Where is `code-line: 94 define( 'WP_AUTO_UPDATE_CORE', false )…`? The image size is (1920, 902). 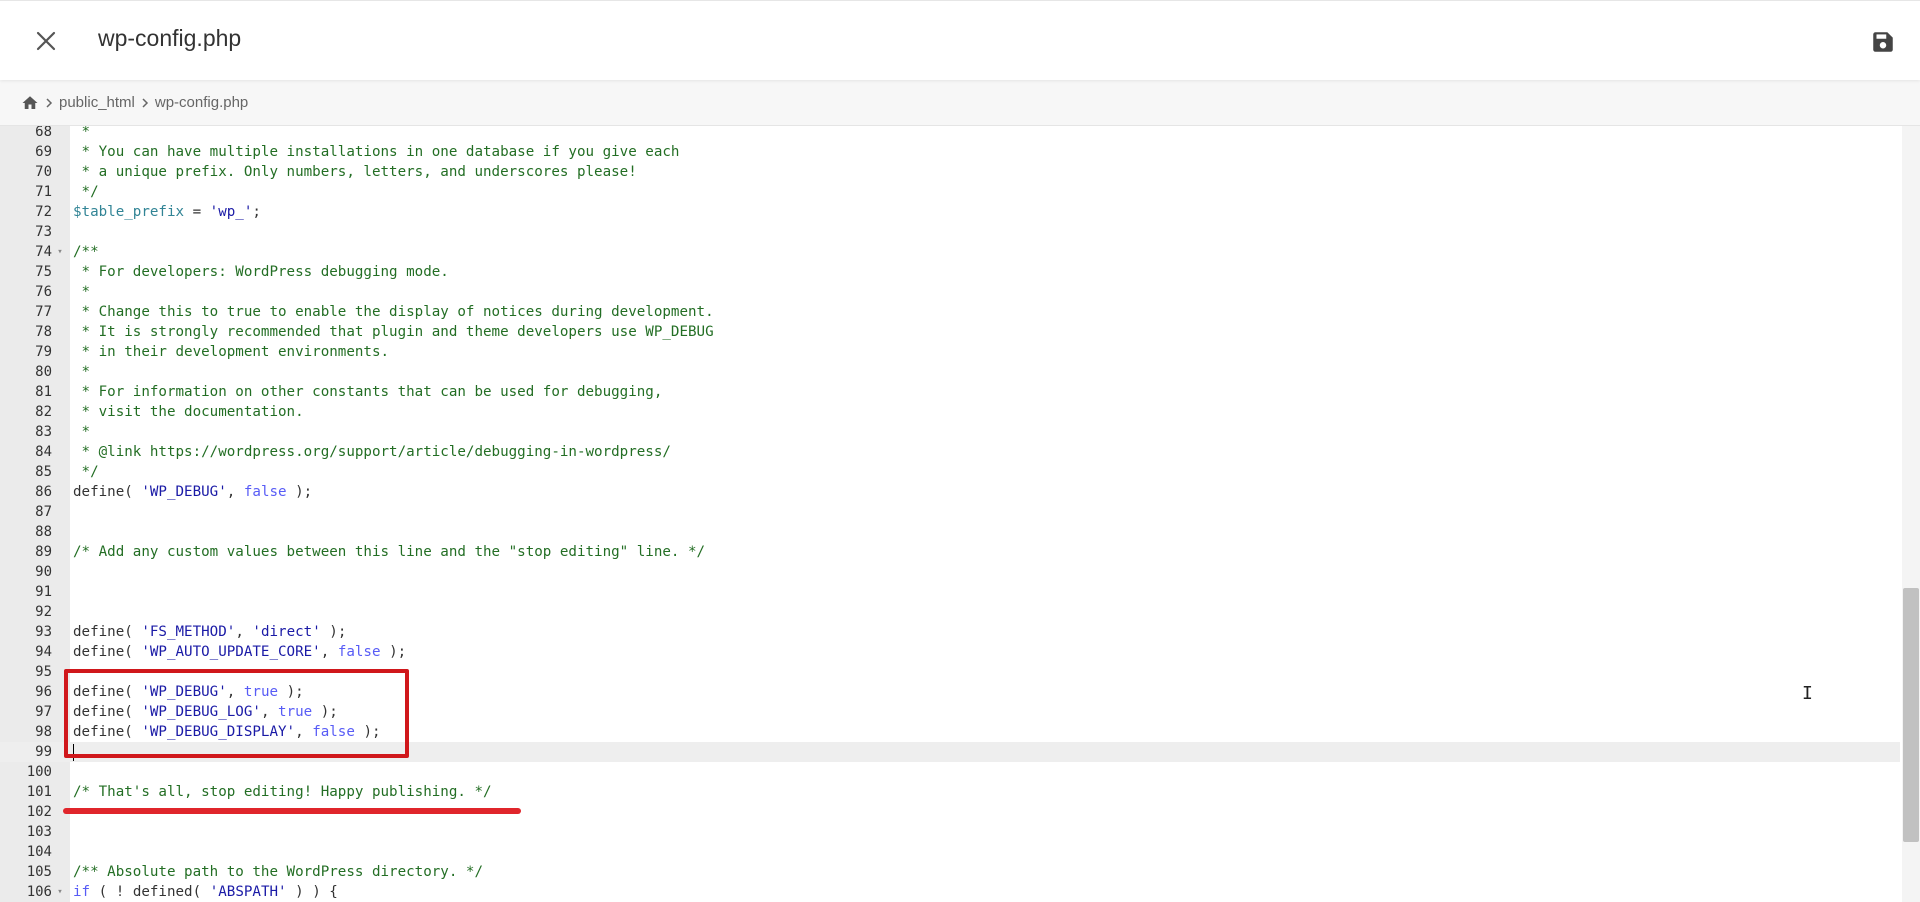 code-line: 94 define( 'WP_AUTO_UPDATE_CORE', false )… is located at coordinates (950, 652).